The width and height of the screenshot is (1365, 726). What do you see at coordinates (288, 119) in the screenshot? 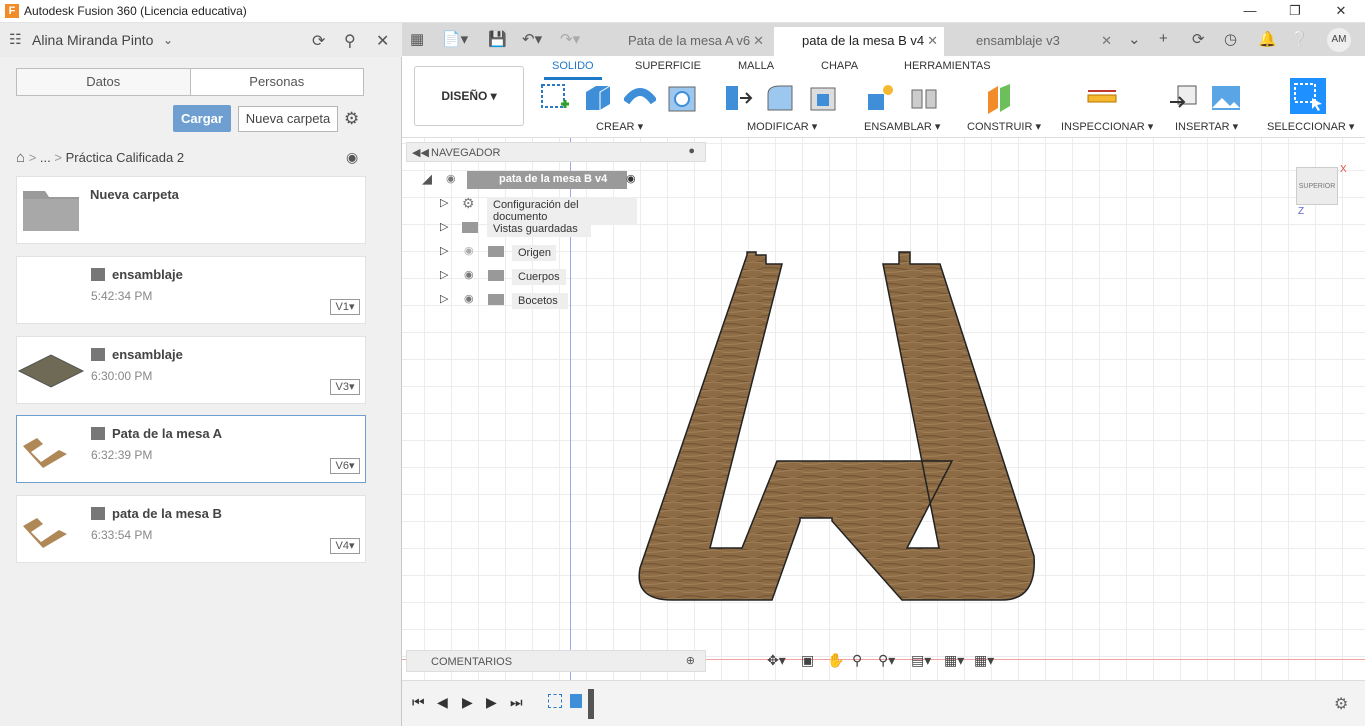
I see `new-folder-button: Nueva carpeta` at bounding box center [288, 119].